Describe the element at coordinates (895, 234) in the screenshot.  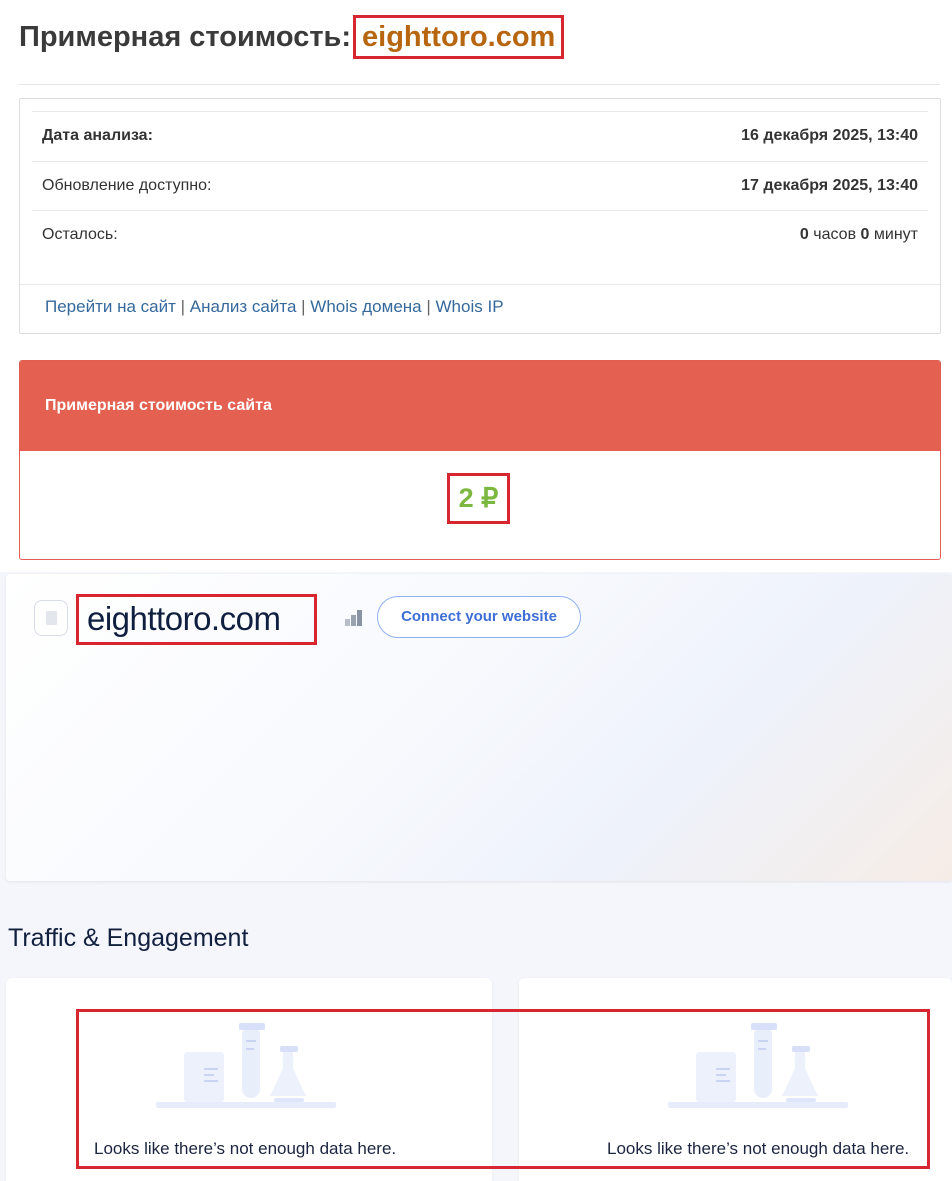
I see `minutes-unit: минут` at that location.